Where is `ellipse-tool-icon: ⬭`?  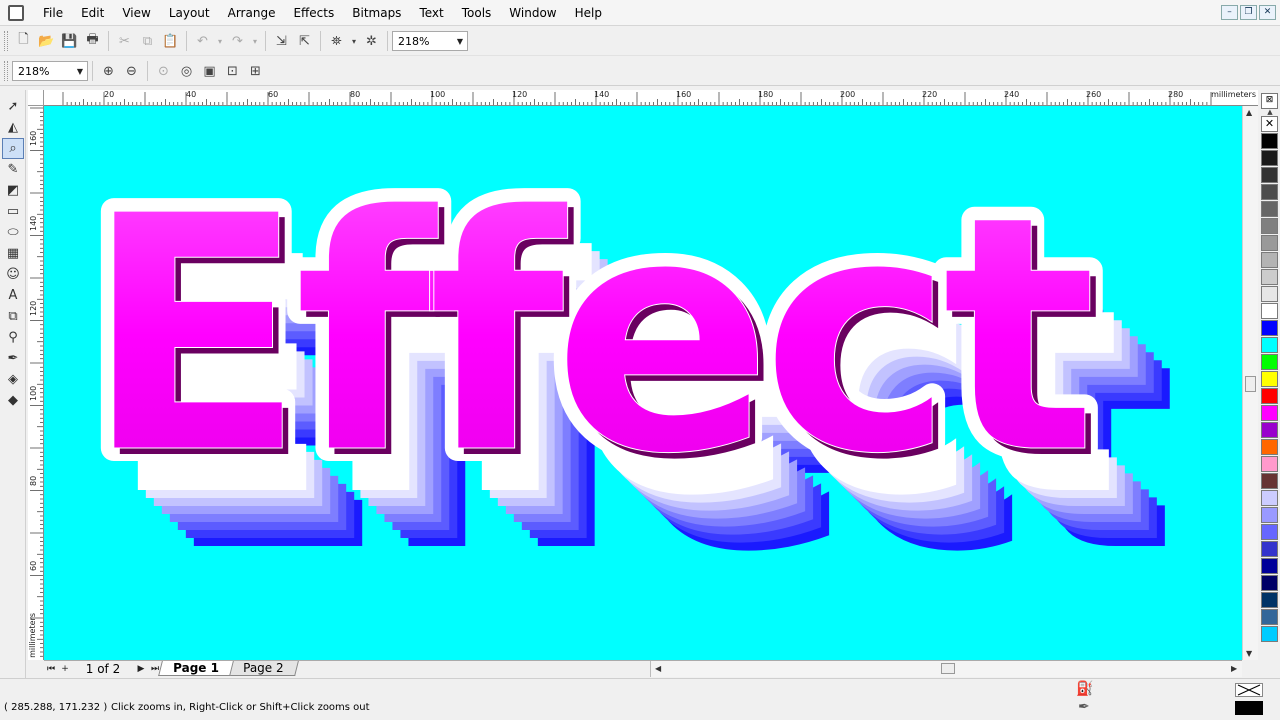 ellipse-tool-icon: ⬭ is located at coordinates (13, 232).